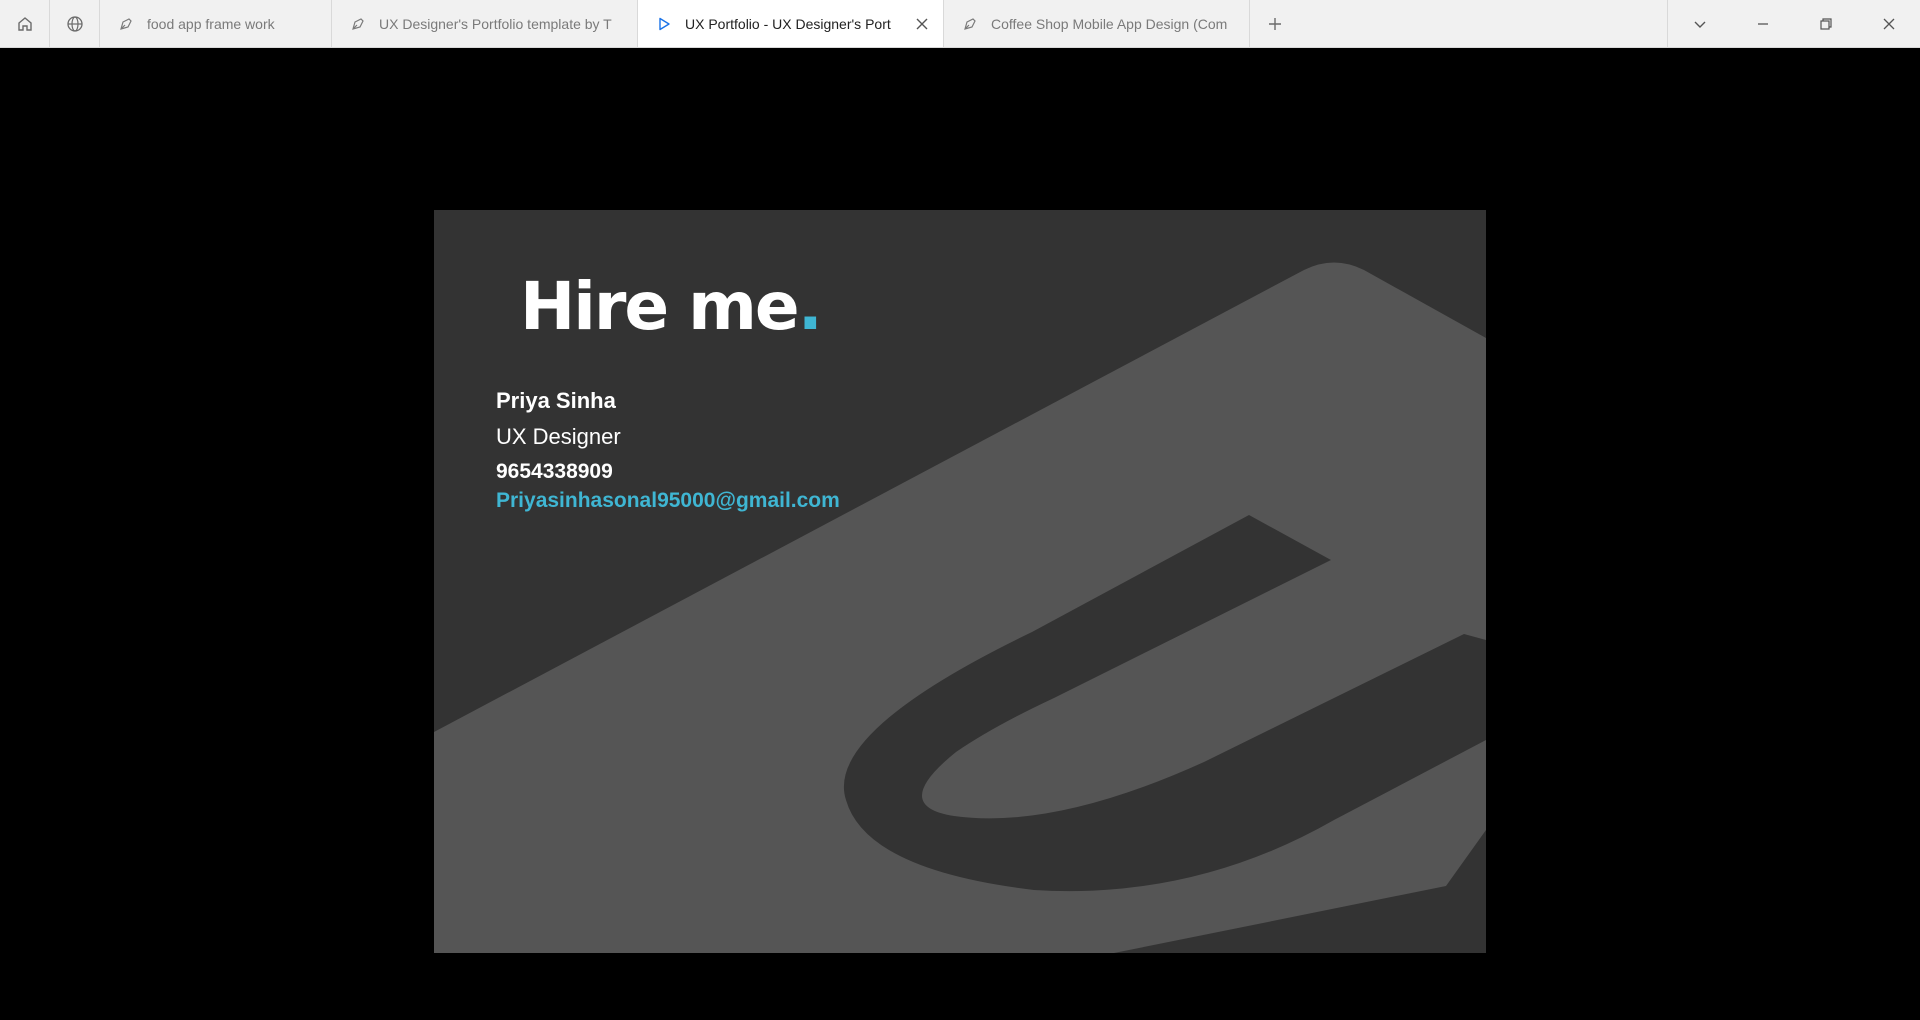 This screenshot has height=1020, width=1920. I want to click on new-tab-button, so click(1275, 23).